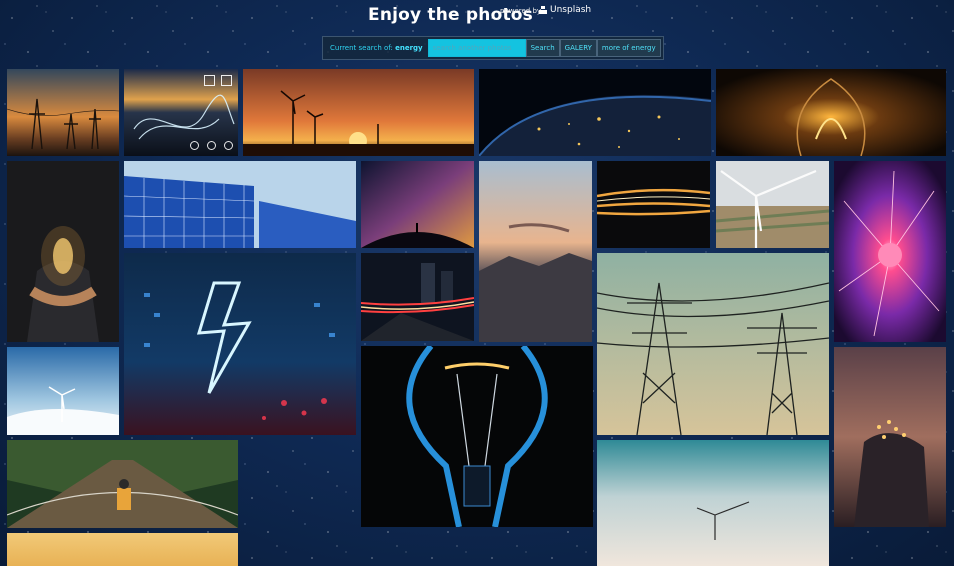  I want to click on search-button: Search, so click(542, 48).